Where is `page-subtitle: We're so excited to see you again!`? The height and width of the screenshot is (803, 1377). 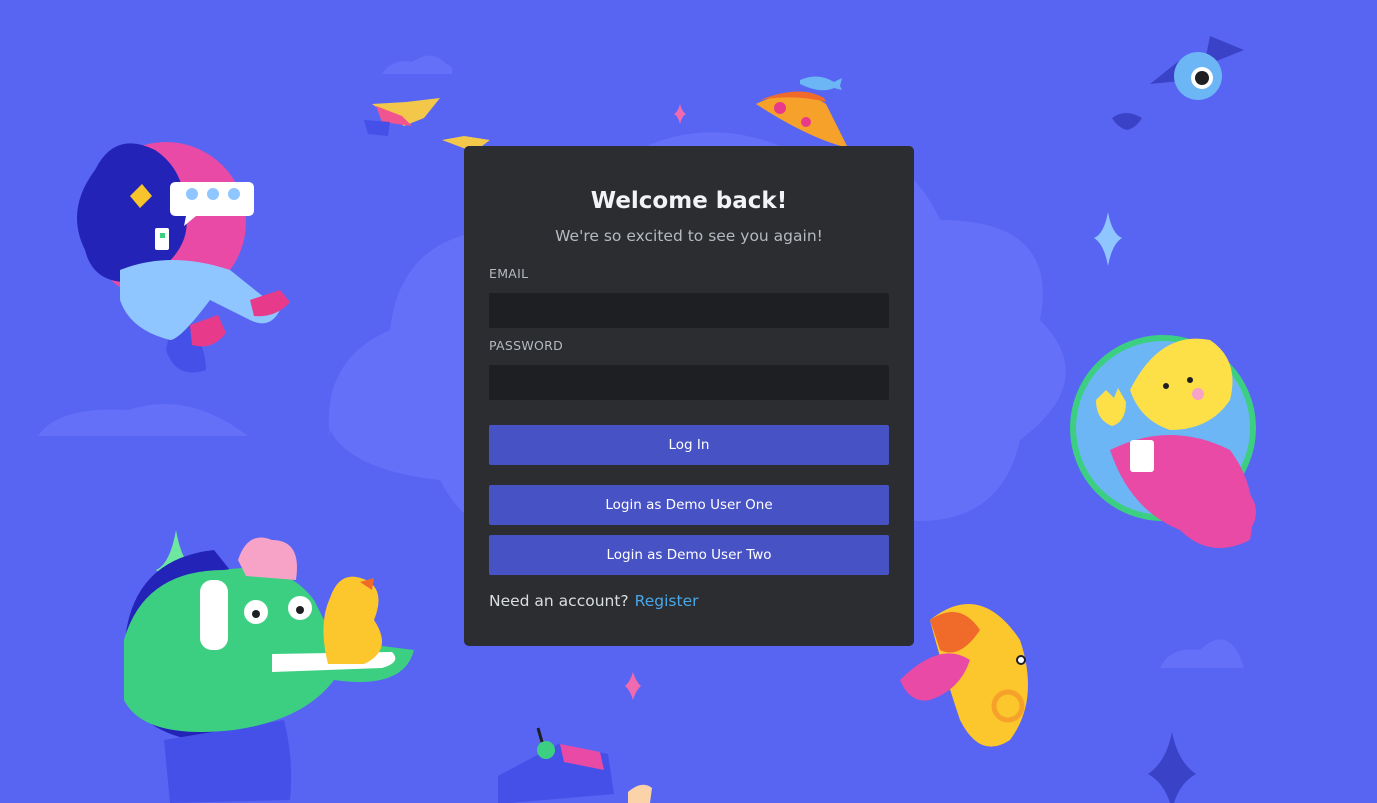 page-subtitle: We're so excited to see you again! is located at coordinates (689, 236).